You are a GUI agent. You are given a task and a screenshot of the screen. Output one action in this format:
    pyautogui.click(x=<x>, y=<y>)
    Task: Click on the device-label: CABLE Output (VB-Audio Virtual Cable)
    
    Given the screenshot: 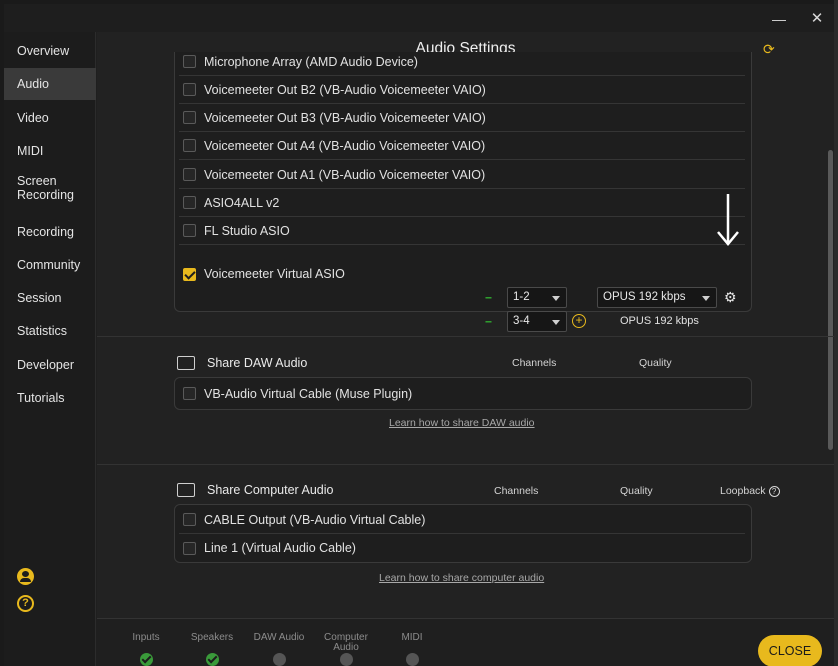 What is the action you would take?
    pyautogui.click(x=315, y=519)
    